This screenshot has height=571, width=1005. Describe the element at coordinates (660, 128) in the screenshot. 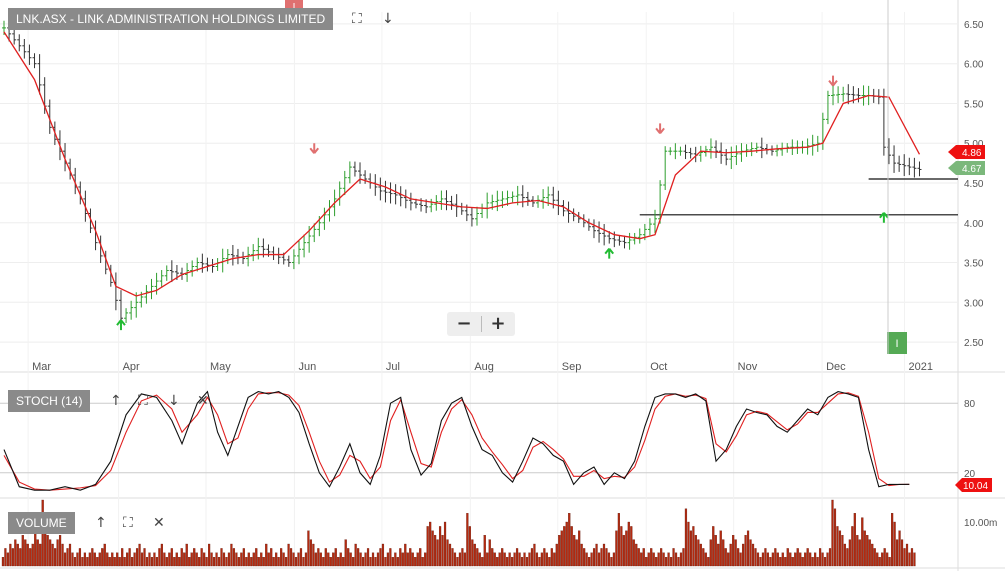

I see `sell-signal-arrow` at that location.